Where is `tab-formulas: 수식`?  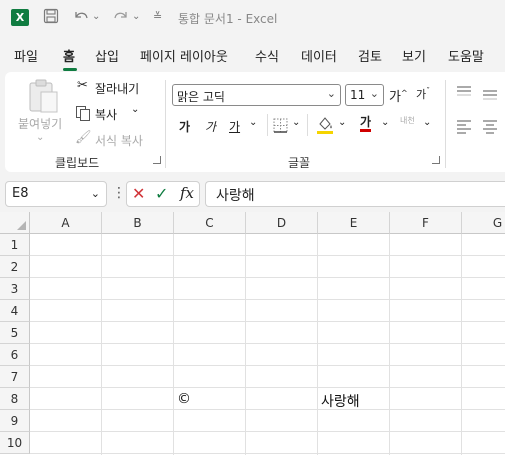
tab-formulas: 수식 is located at coordinates (267, 55).